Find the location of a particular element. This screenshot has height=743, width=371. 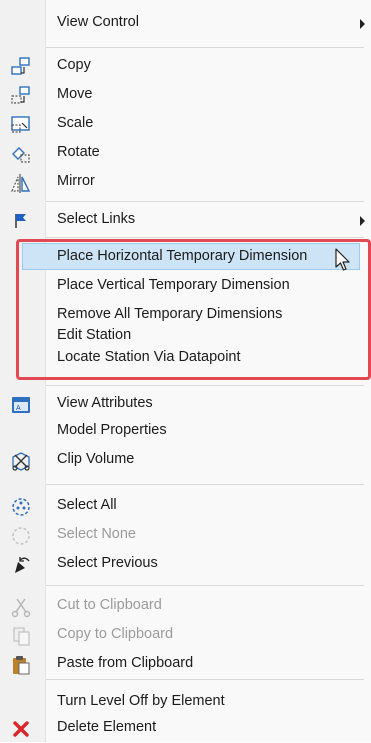

menu-item-label: Turn Level Off by Element is located at coordinates (141, 701).